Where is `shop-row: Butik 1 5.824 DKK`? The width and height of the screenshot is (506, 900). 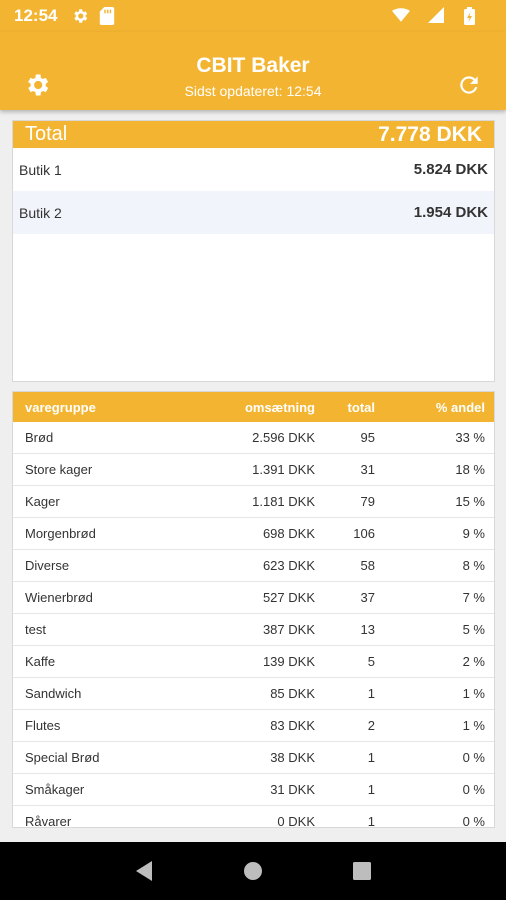
shop-row: Butik 1 5.824 DKK is located at coordinates (253, 169).